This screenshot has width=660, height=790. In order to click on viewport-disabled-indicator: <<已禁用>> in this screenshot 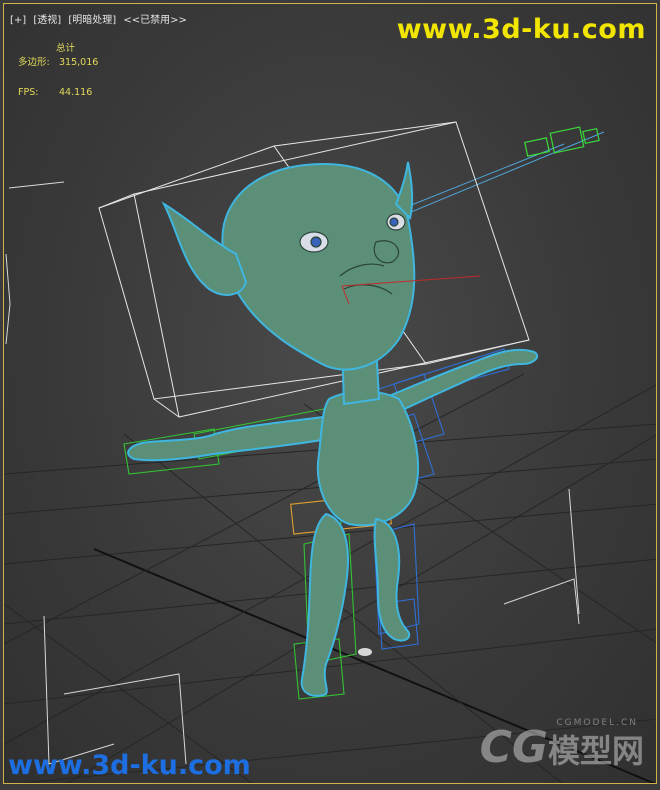, I will do `click(155, 20)`.